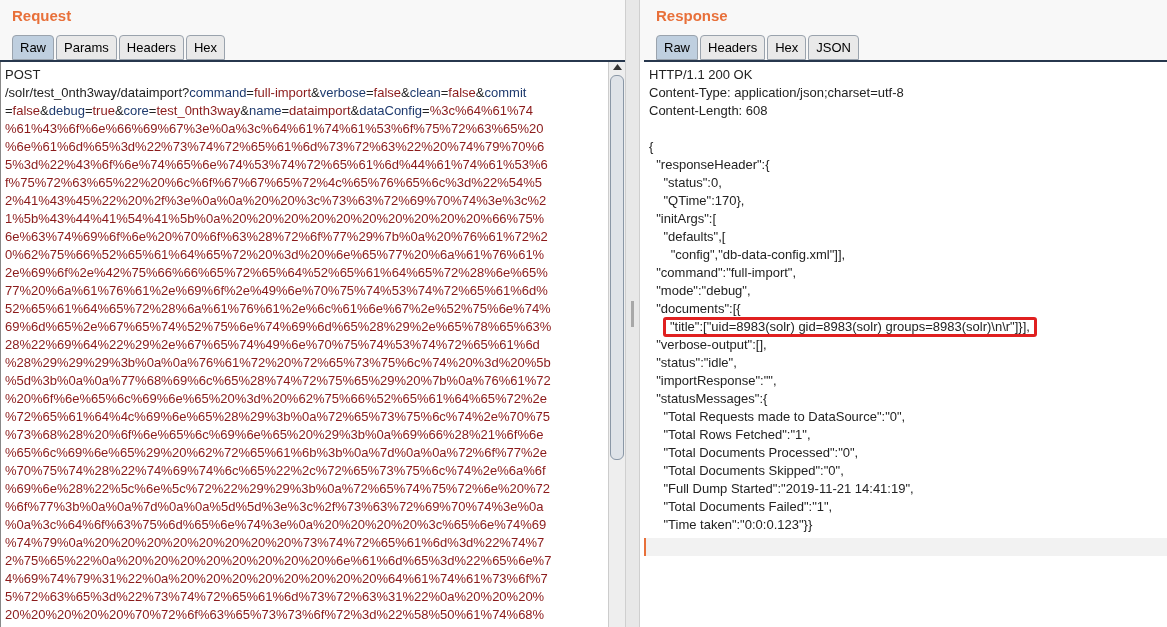 Image resolution: width=1167 pixels, height=627 pixels. What do you see at coordinates (42, 15) in the screenshot?
I see `panel-title: Request` at bounding box center [42, 15].